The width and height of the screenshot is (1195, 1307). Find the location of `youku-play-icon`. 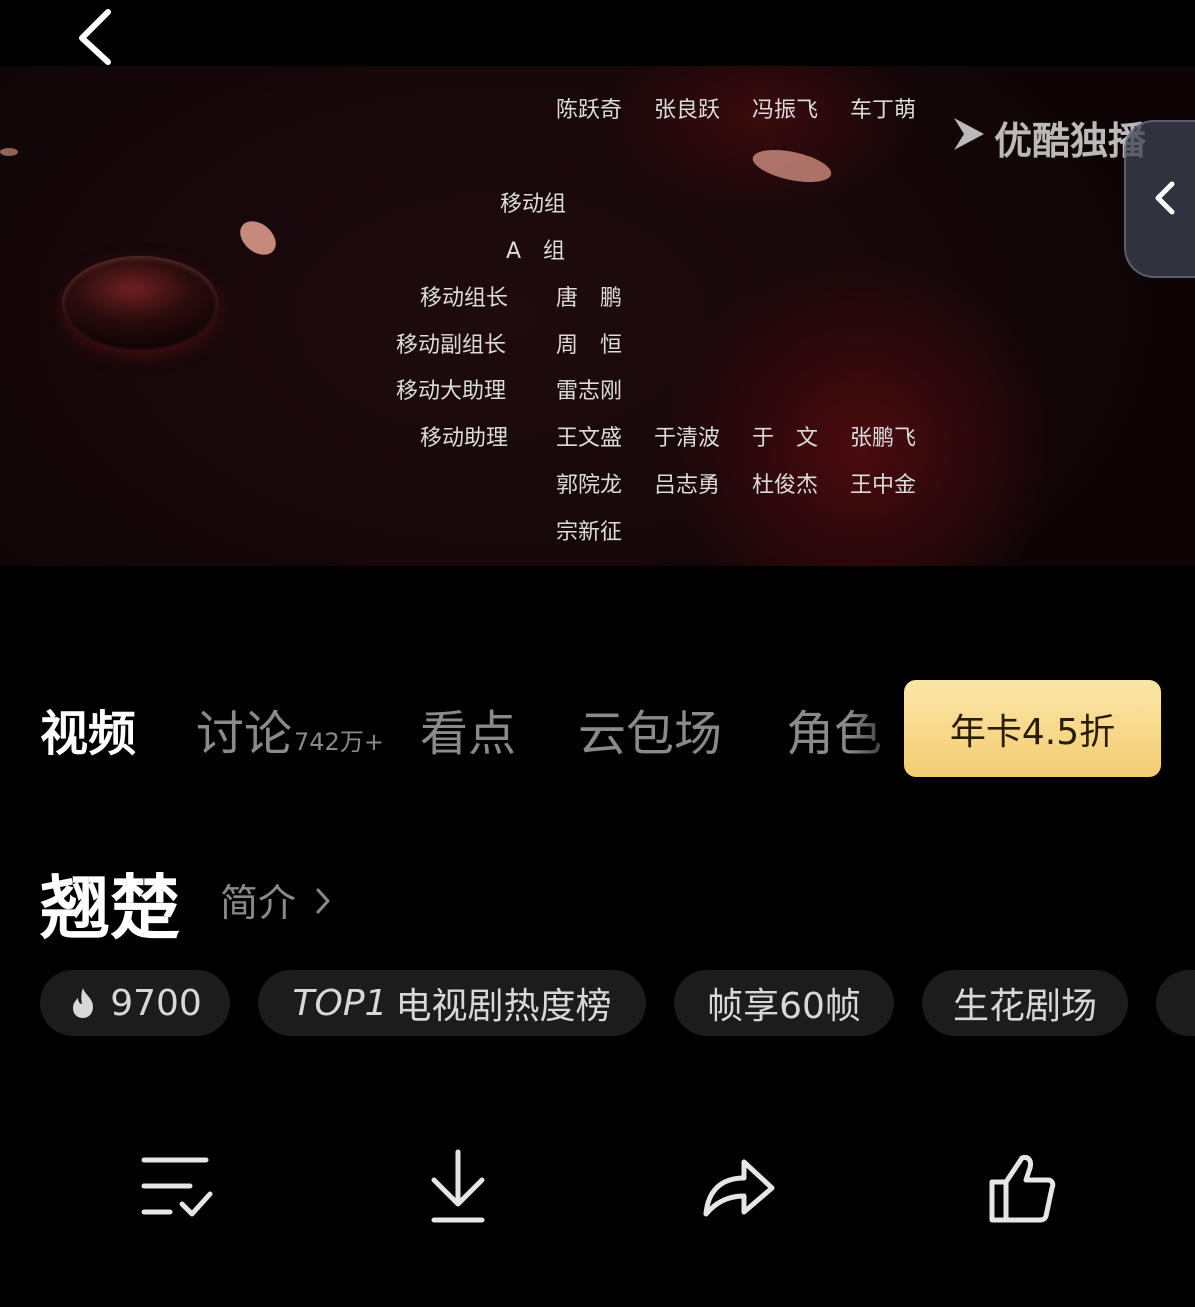

youku-play-icon is located at coordinates (969, 134).